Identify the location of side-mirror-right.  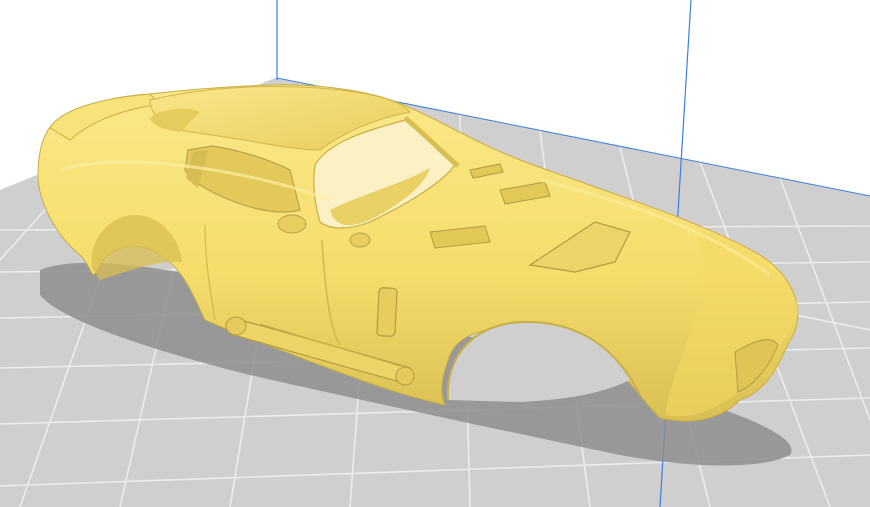
(360, 240).